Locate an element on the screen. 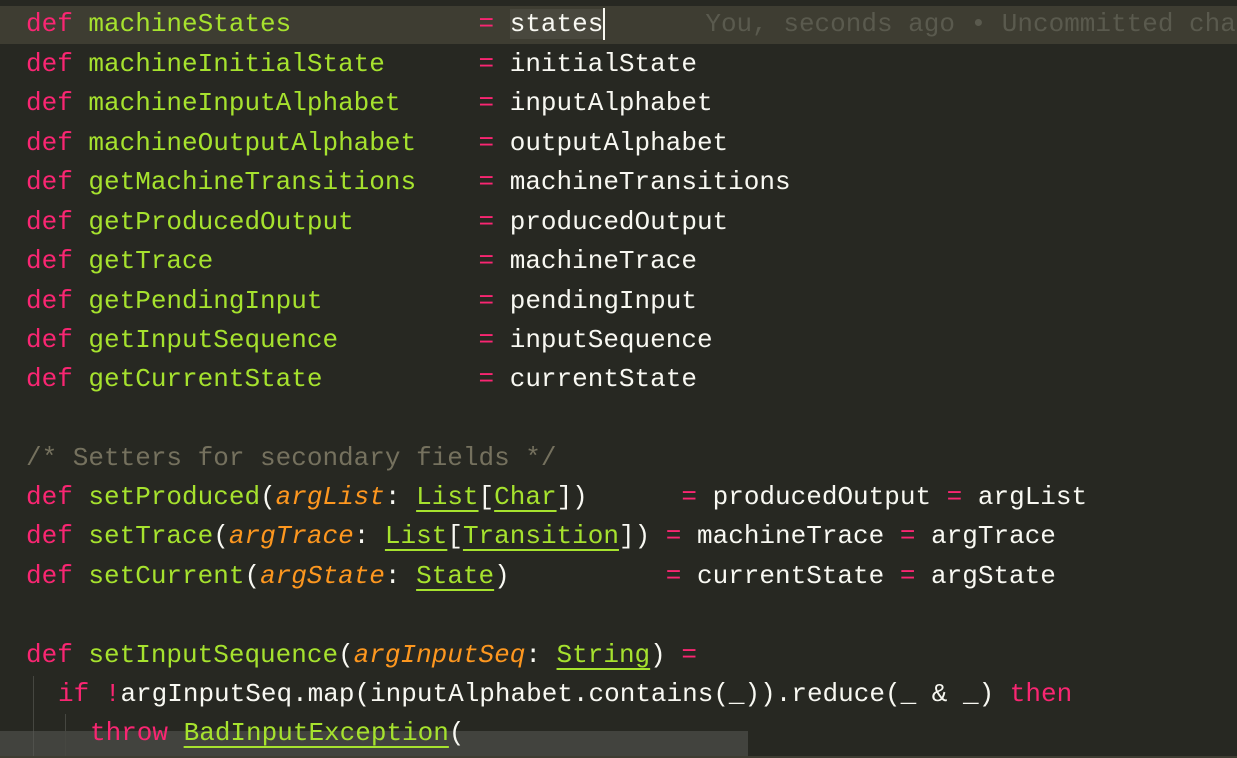 The image size is (1237, 758). code-line-comment: /* Setters for secondary fields */ is located at coordinates (291, 459).